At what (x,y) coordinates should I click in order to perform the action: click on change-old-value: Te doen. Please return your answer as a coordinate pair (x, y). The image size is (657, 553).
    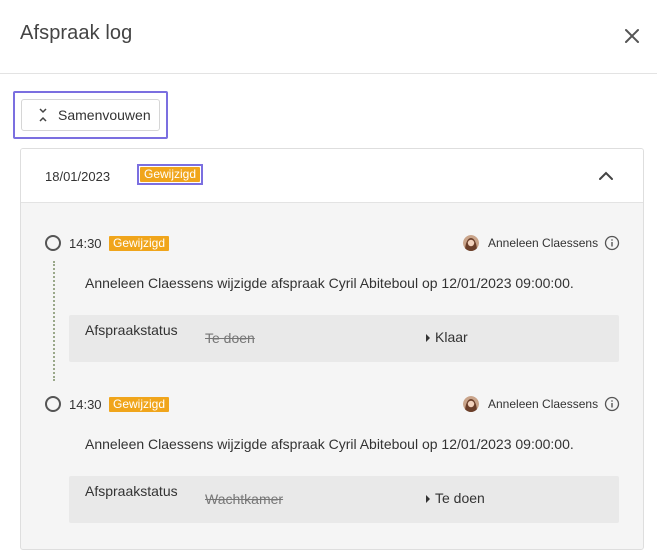
    Looking at the image, I should click on (230, 338).